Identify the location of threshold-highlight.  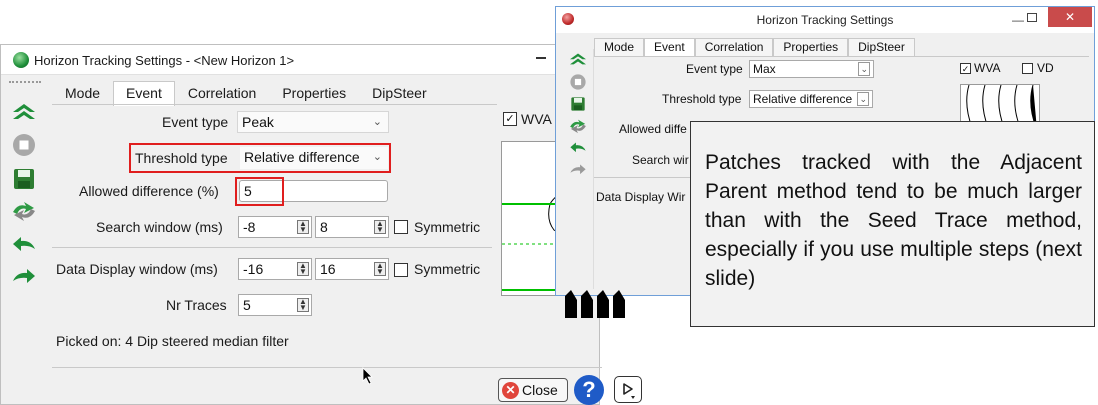
(260, 158).